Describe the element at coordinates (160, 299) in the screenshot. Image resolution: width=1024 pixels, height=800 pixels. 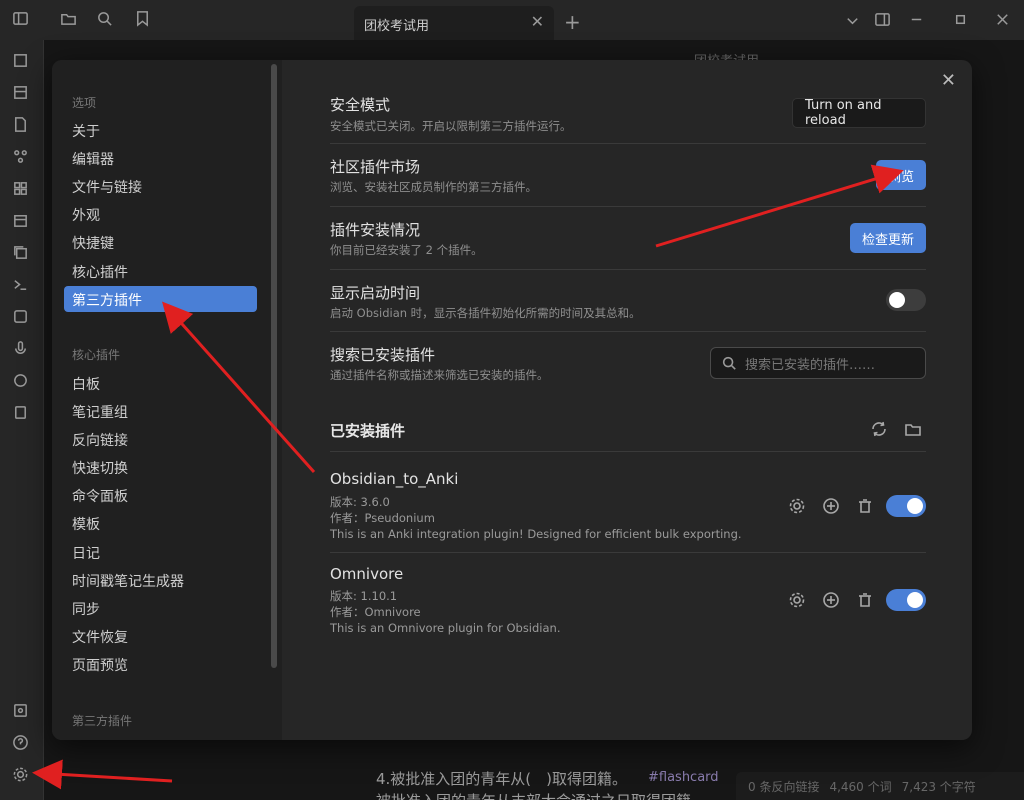
I see `sidebar-item-community-plugins: 第三方插件` at that location.